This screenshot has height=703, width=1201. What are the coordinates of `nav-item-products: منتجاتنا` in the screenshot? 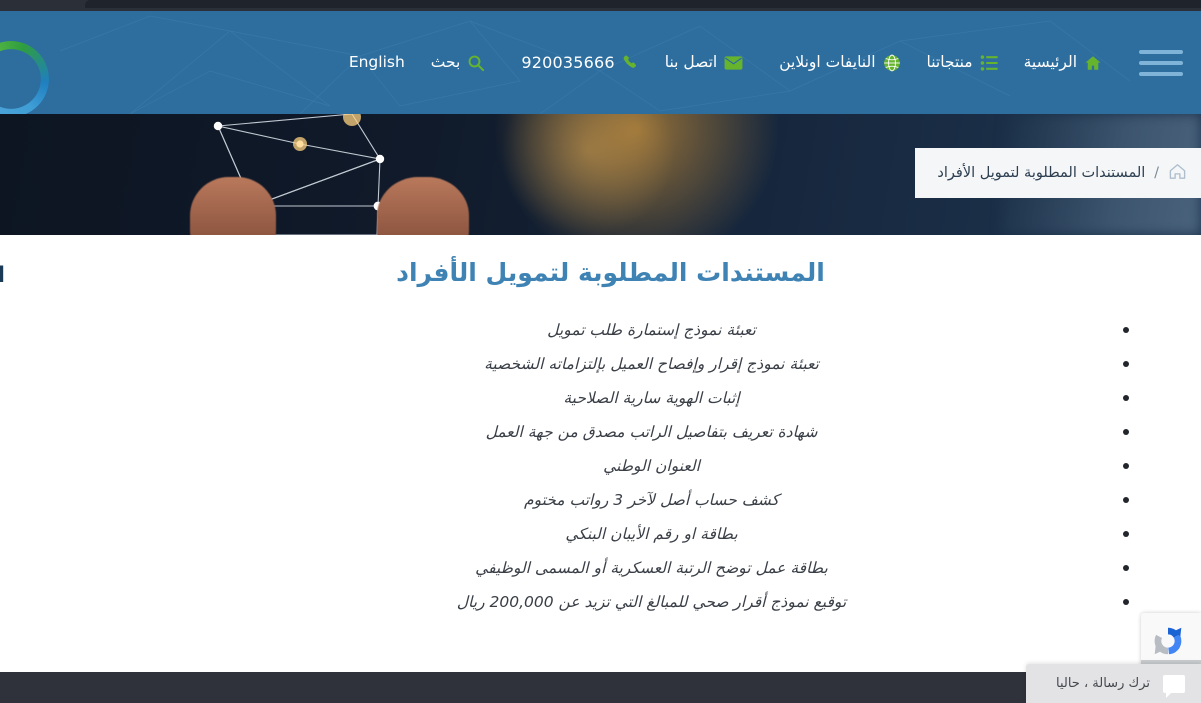 It's located at (962, 61).